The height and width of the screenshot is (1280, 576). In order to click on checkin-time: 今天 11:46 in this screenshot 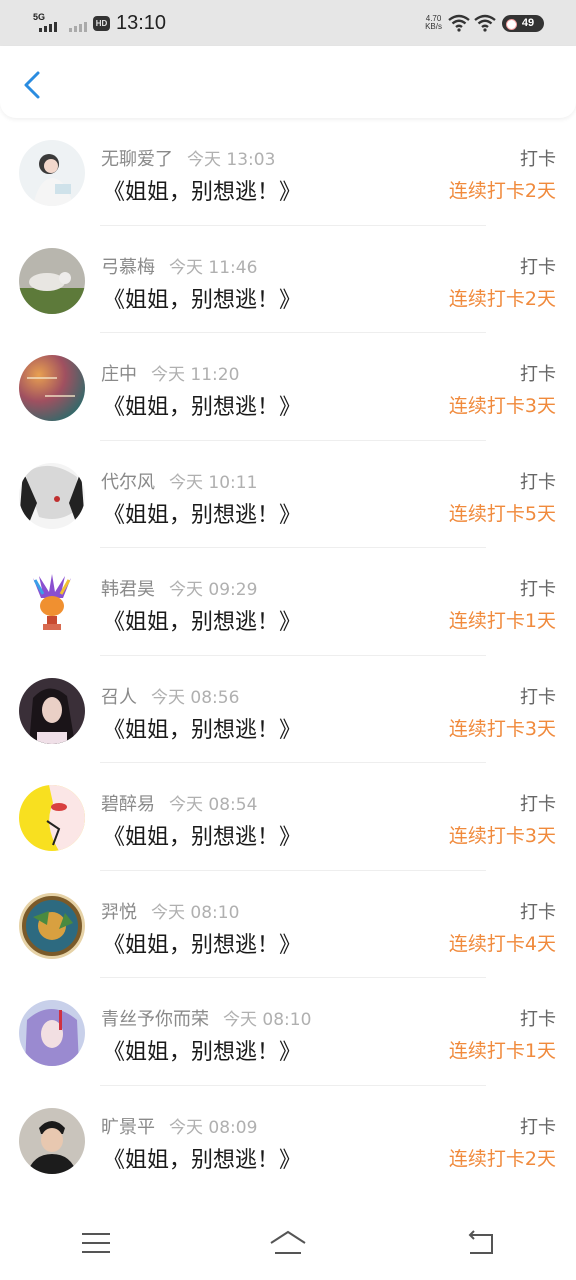, I will do `click(213, 267)`.